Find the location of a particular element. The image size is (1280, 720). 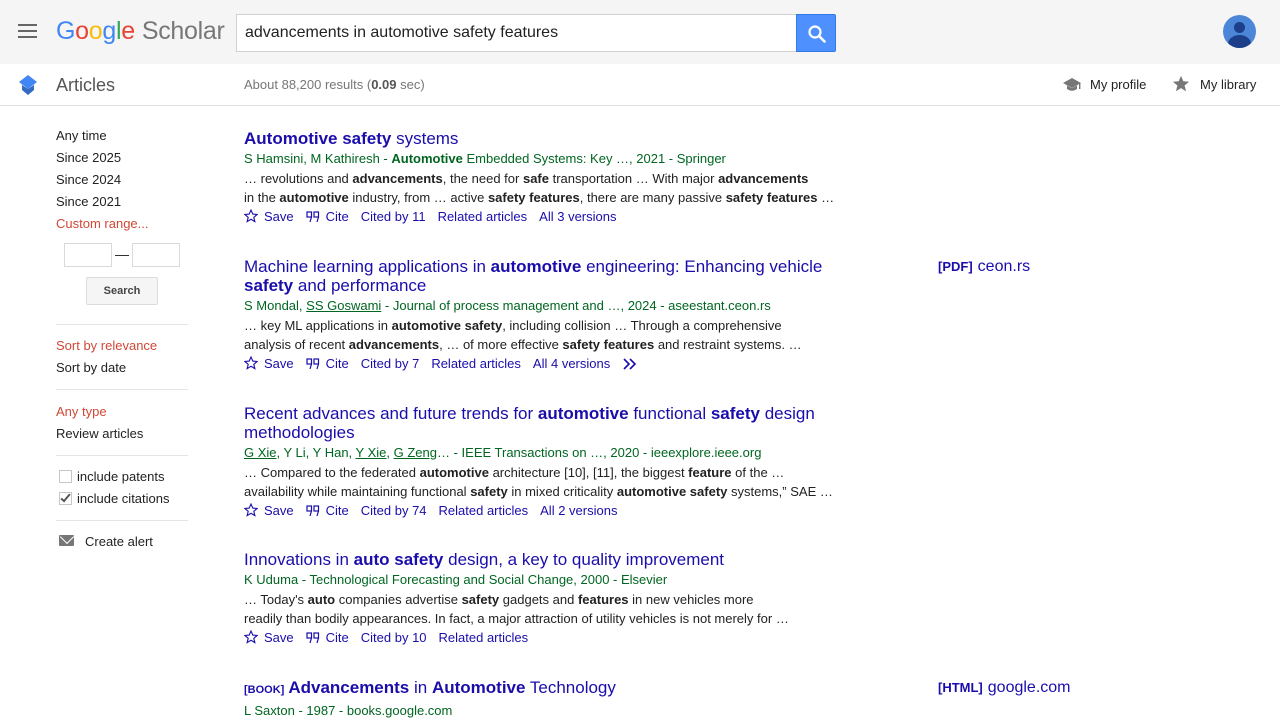

my-profile-link: My profile is located at coordinates (1104, 85).